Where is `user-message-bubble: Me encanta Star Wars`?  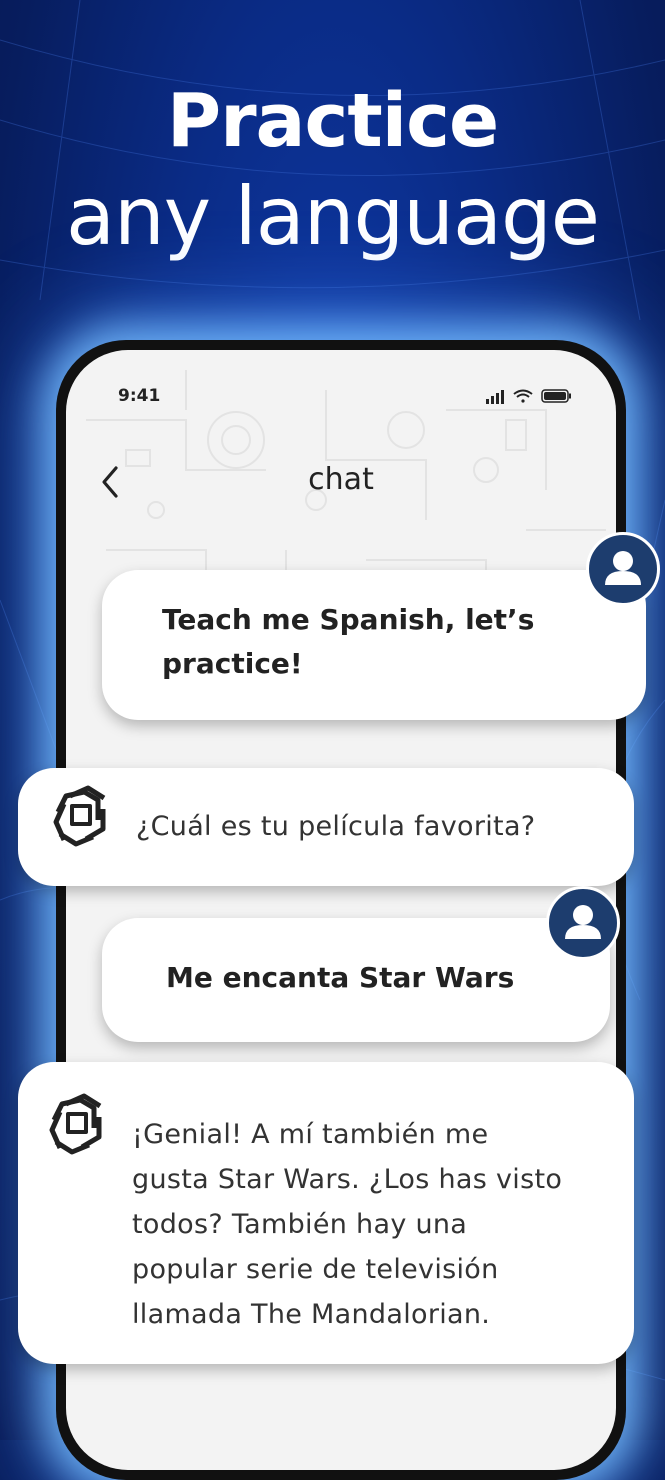 user-message-bubble: Me encanta Star Wars is located at coordinates (356, 980).